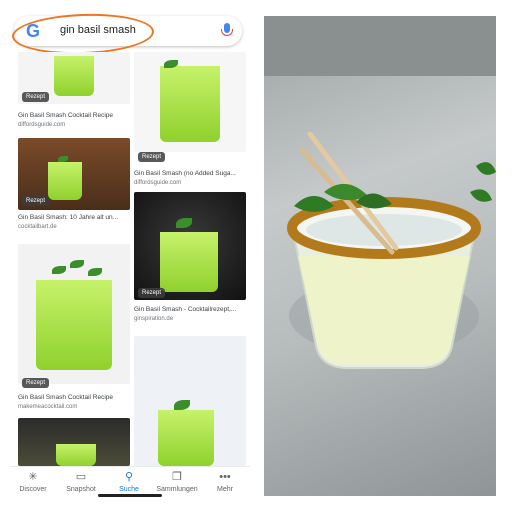 The width and height of the screenshot is (512, 512). What do you see at coordinates (154, 319) in the screenshot?
I see `result-source: ginspiration.de` at bounding box center [154, 319].